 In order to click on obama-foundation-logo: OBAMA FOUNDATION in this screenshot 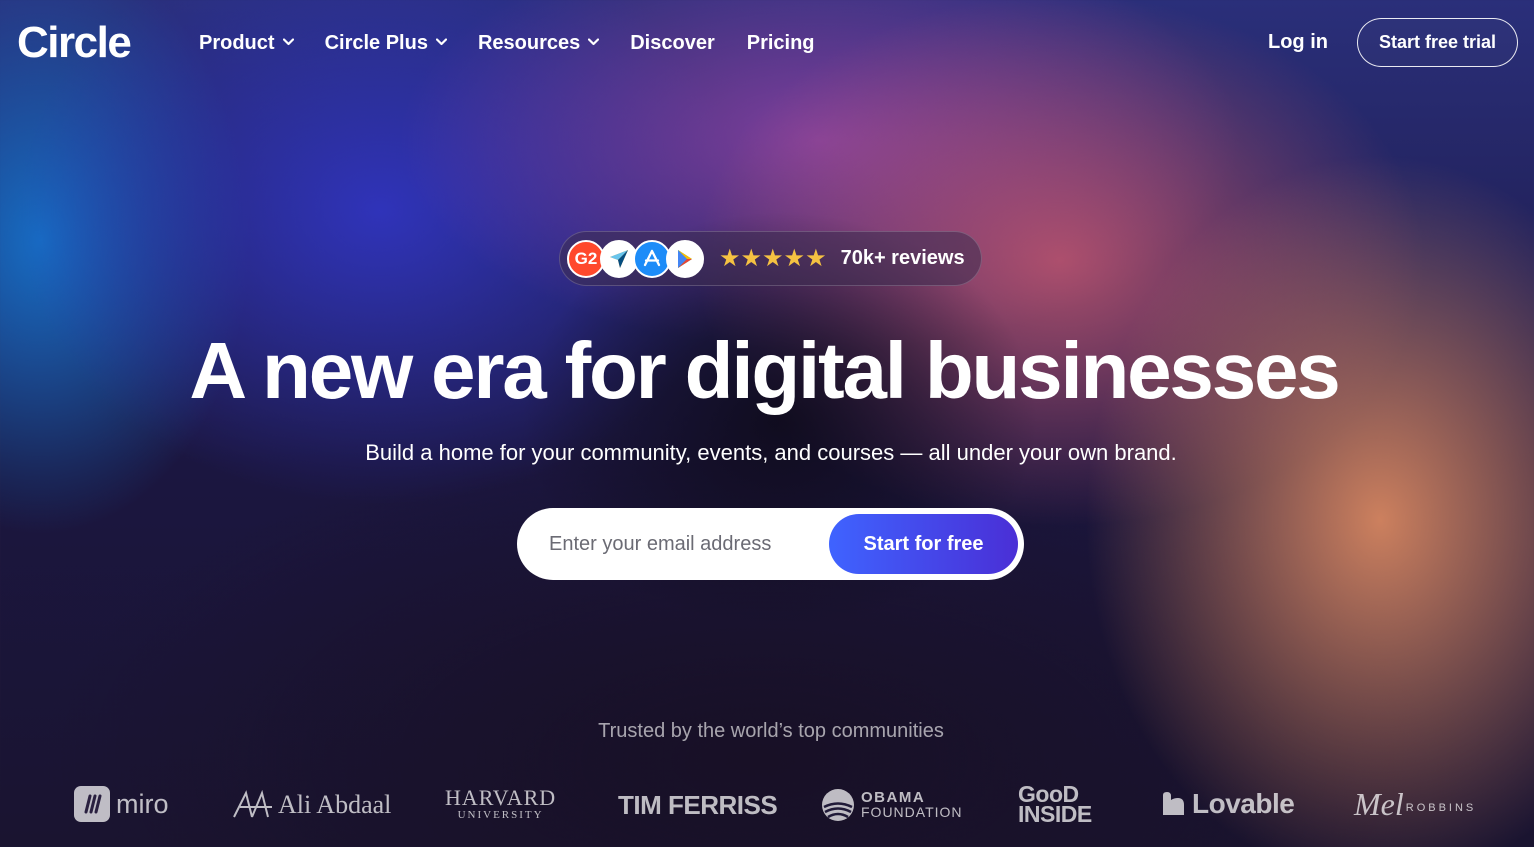, I will do `click(892, 805)`.